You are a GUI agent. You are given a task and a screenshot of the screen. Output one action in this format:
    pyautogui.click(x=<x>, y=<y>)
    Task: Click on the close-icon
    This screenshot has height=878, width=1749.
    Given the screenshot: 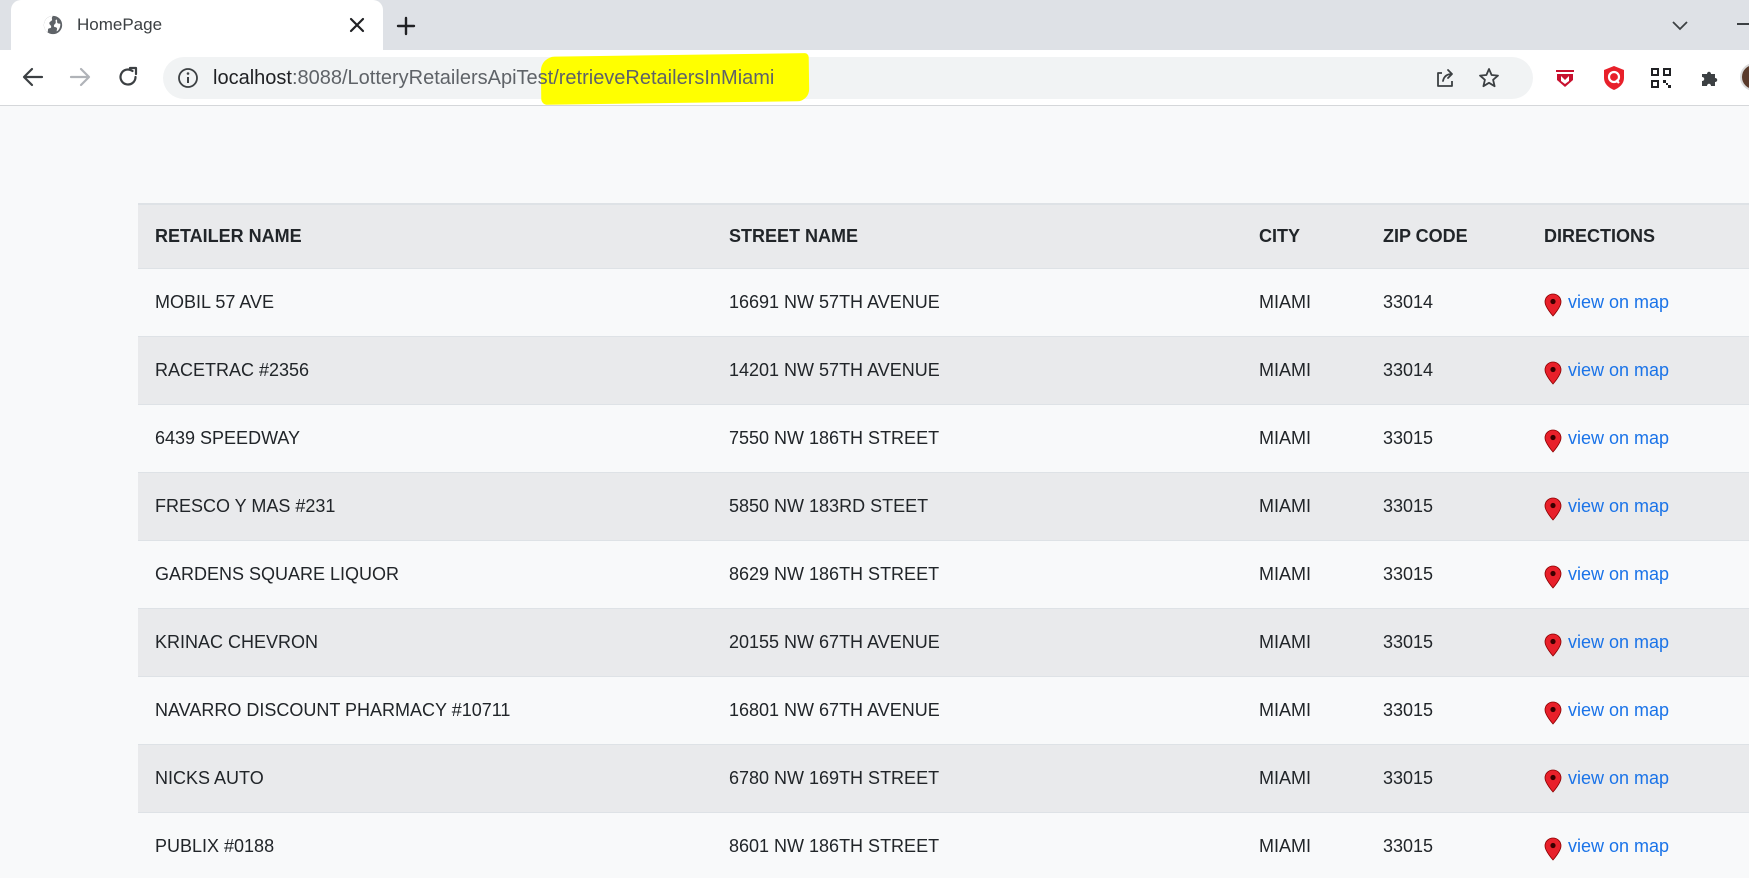 What is the action you would take?
    pyautogui.click(x=357, y=25)
    